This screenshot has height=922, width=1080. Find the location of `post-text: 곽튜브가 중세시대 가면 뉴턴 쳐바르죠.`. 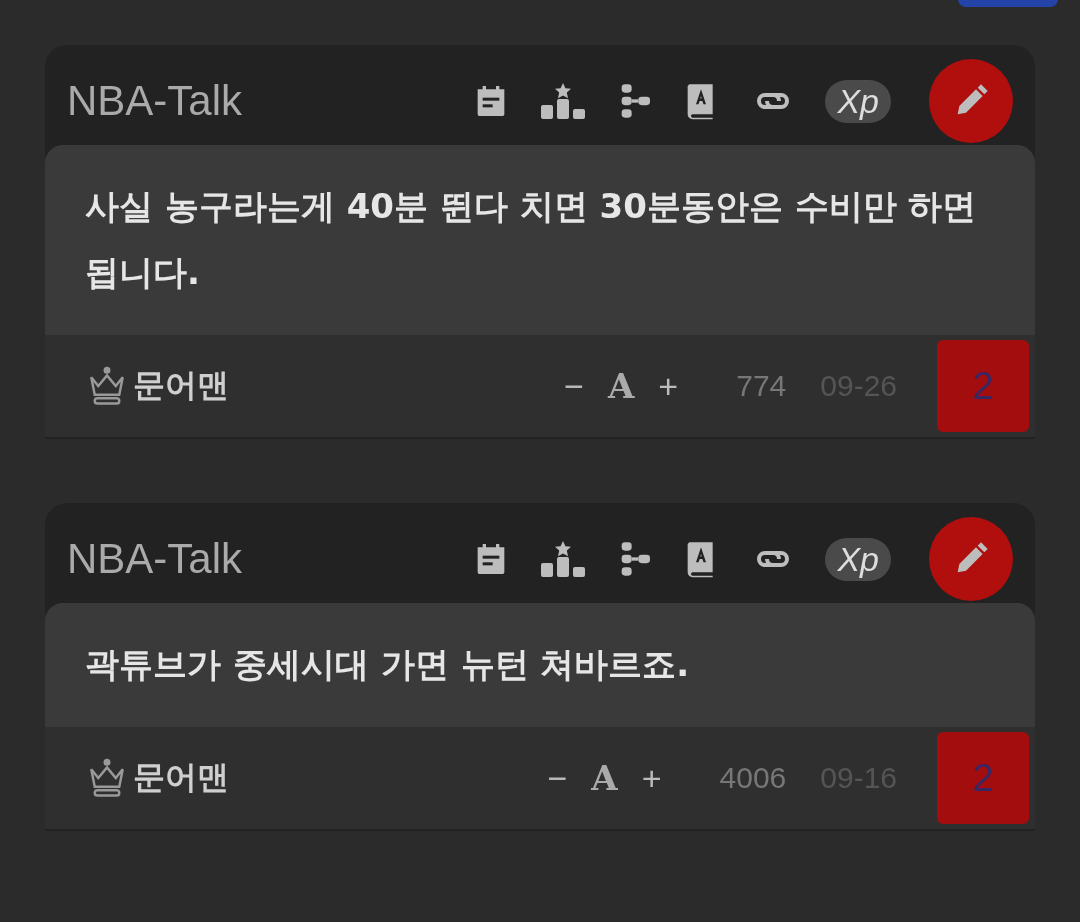

post-text: 곽튜브가 중세시대 가면 뉴턴 쳐바르죠. is located at coordinates (388, 664).